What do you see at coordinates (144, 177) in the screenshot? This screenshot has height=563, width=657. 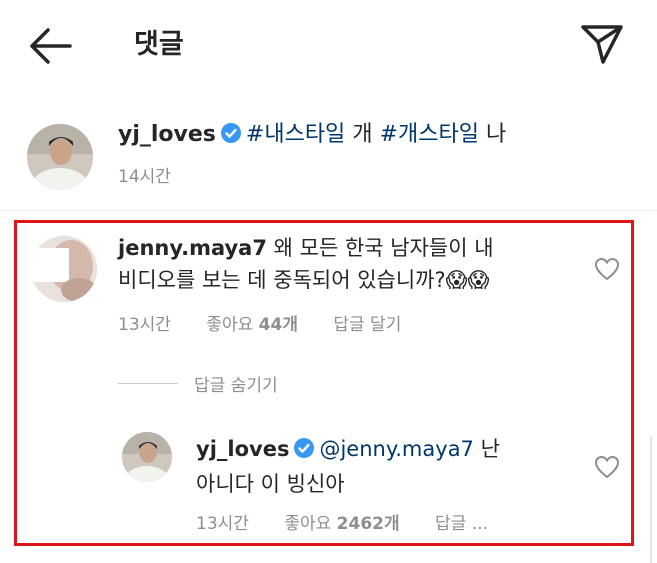 I see `caption-time: 14시간` at bounding box center [144, 177].